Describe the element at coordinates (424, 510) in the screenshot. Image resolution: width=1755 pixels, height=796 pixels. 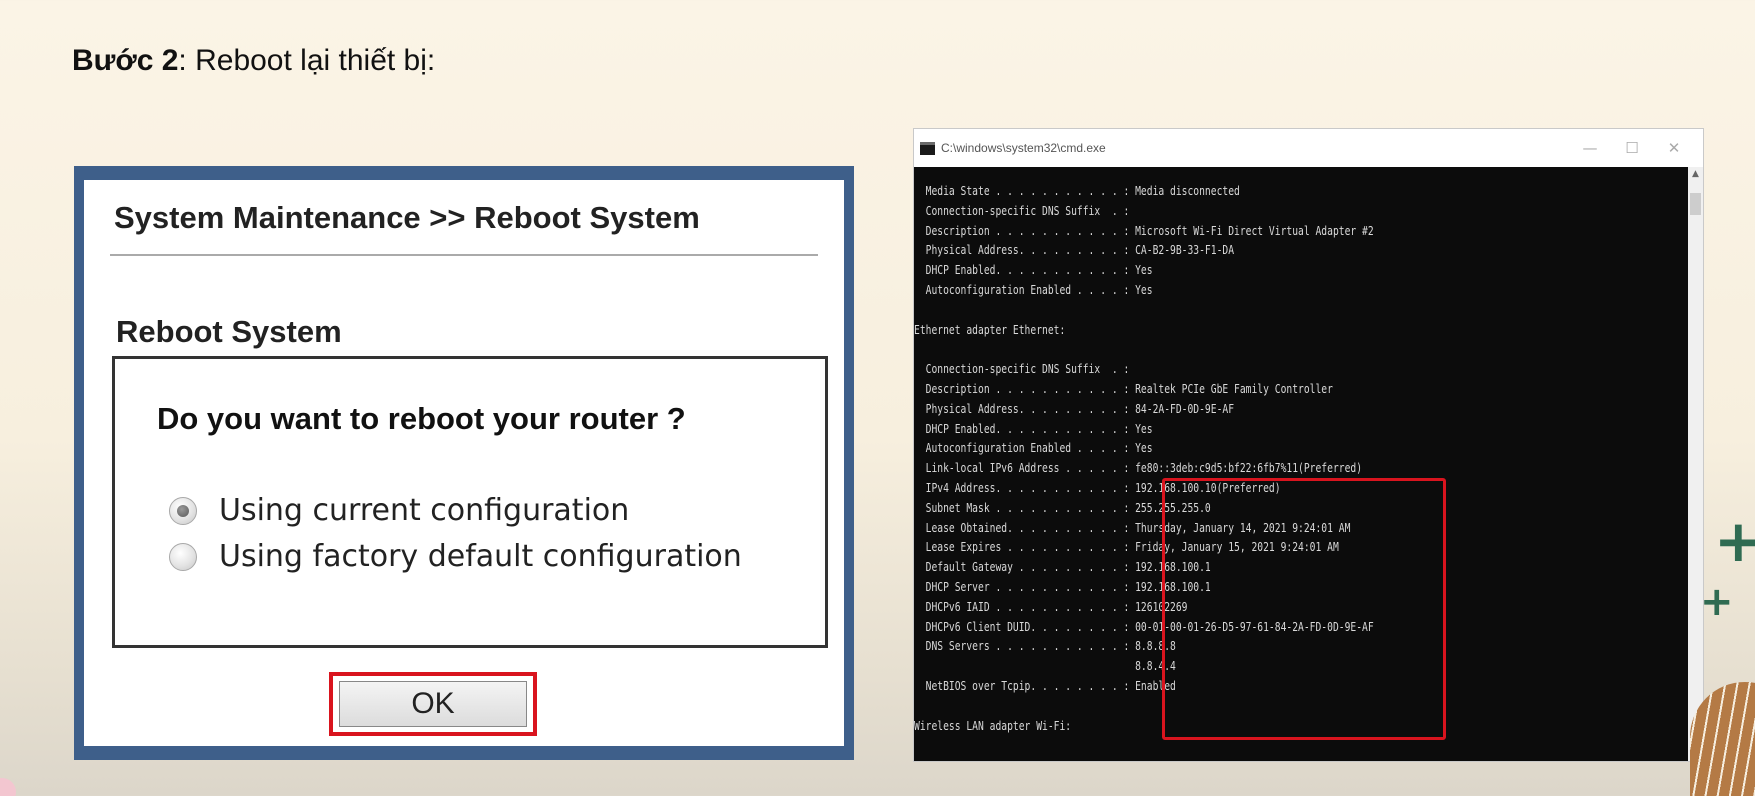
I see `option-label: Using current configuration` at that location.